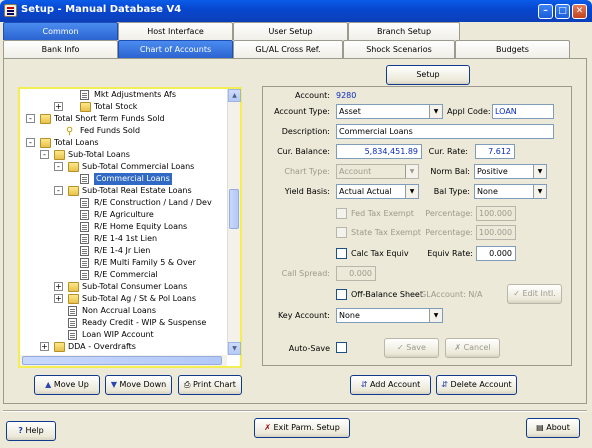 The width and height of the screenshot is (592, 448). What do you see at coordinates (346, 95) in the screenshot?
I see `account-value: 9280` at bounding box center [346, 95].